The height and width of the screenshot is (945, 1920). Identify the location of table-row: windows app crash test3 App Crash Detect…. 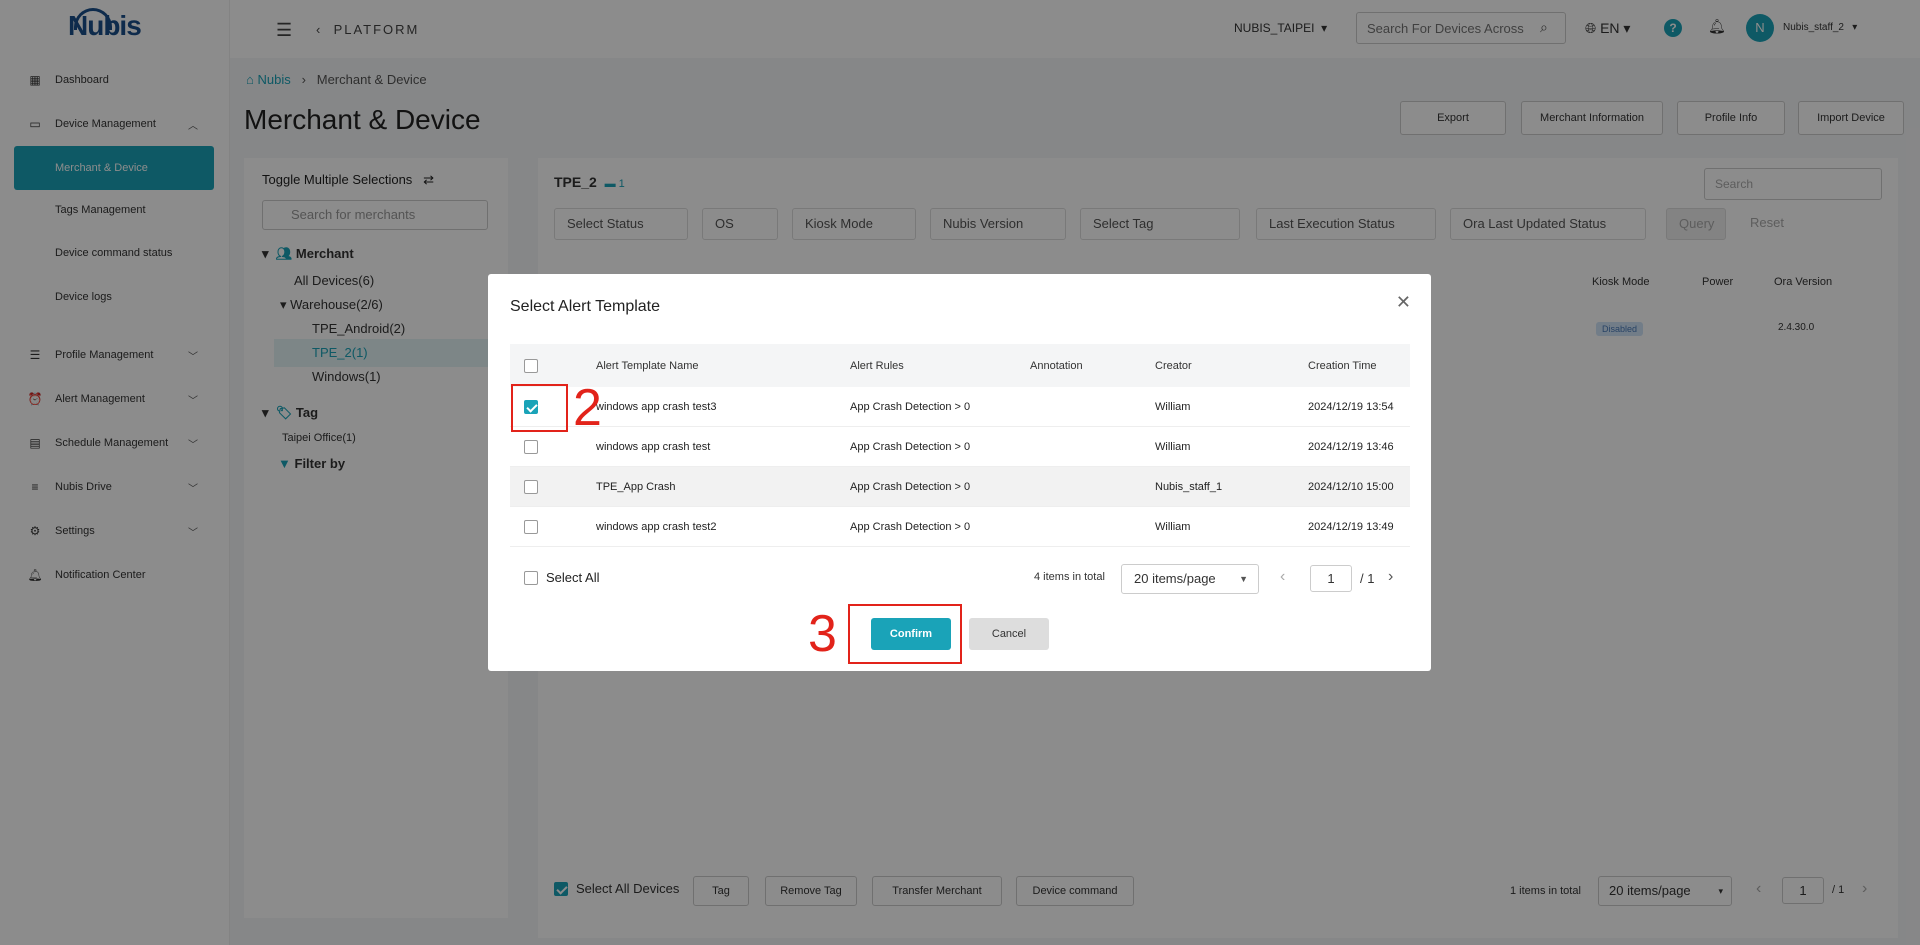
(960, 407).